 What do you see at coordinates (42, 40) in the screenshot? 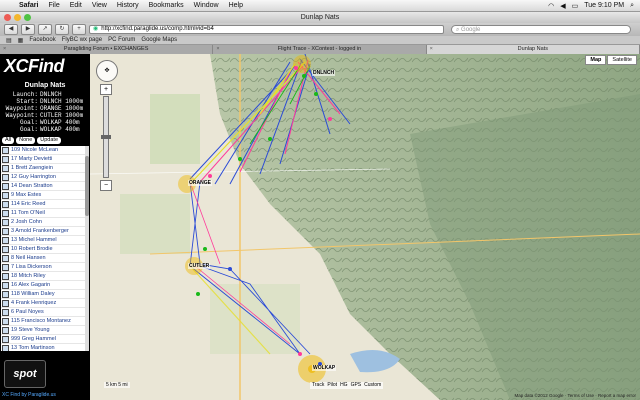
I see `bookmark-facebook: Facebook` at bounding box center [42, 40].